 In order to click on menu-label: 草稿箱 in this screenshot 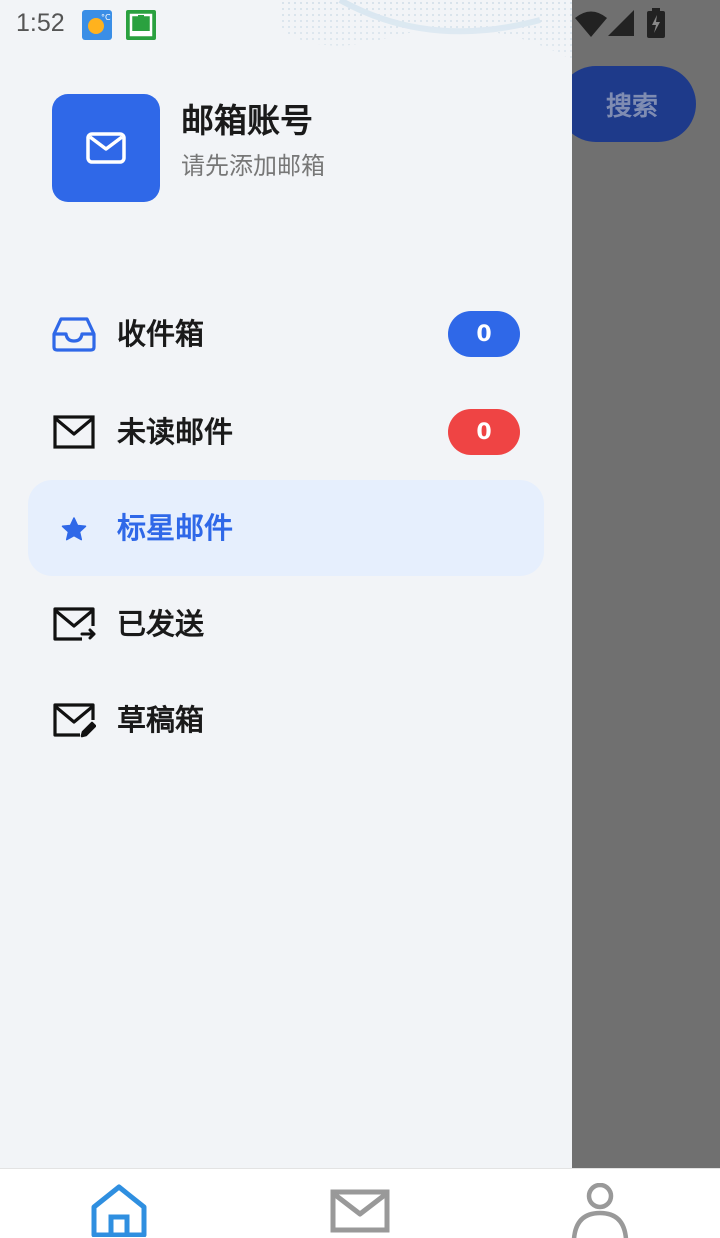, I will do `click(161, 720)`.